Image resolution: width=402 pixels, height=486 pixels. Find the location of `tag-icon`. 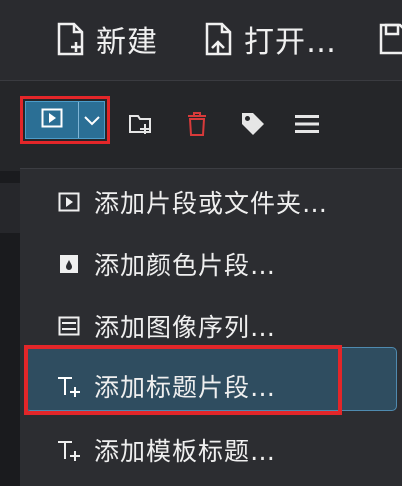

tag-icon is located at coordinates (253, 124).